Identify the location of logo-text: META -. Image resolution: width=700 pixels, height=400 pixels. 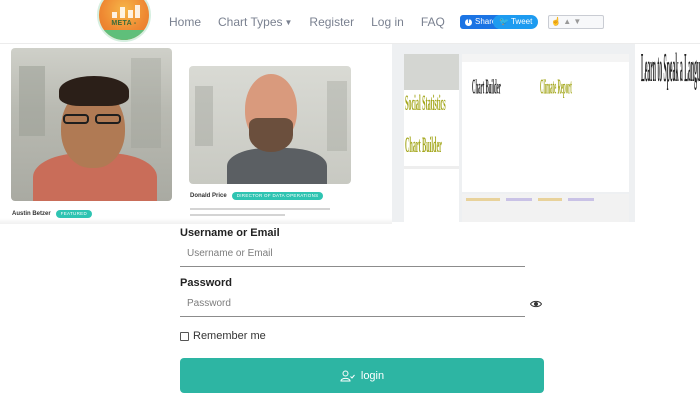
(124, 23).